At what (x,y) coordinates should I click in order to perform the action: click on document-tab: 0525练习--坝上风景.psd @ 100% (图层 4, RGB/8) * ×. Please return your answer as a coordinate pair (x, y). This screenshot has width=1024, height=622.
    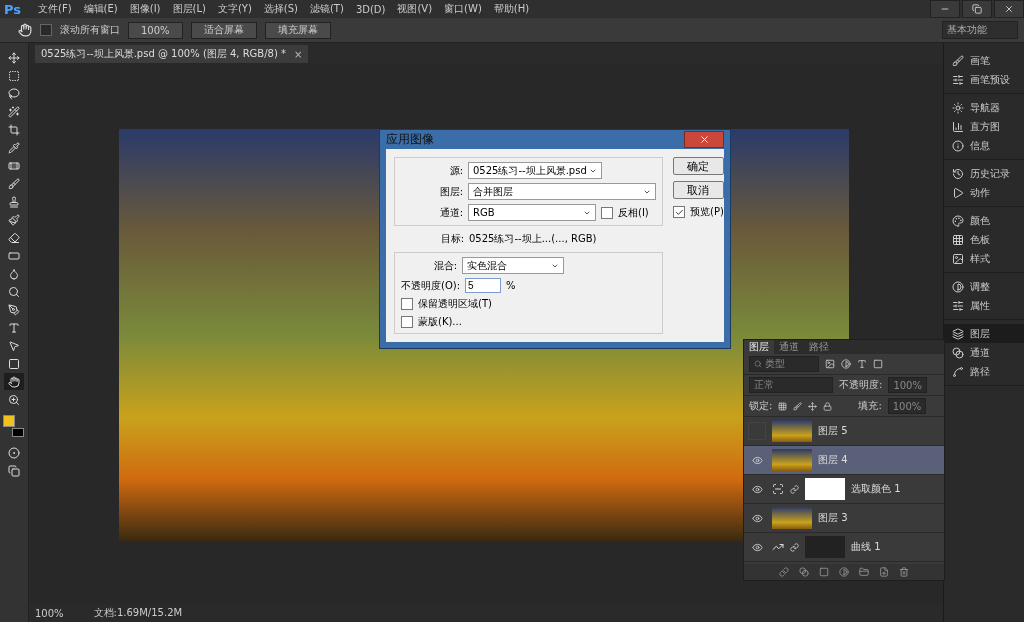
    Looking at the image, I should click on (172, 54).